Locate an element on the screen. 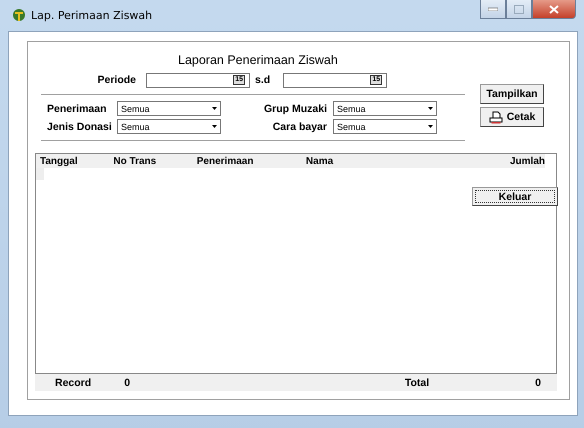 Image resolution: width=584 pixels, height=428 pixels. column-header: Tanggal is located at coordinates (77, 161).